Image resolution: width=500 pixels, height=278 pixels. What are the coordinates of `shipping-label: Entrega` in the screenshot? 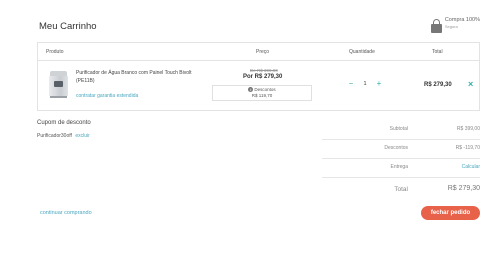 It's located at (399, 167).